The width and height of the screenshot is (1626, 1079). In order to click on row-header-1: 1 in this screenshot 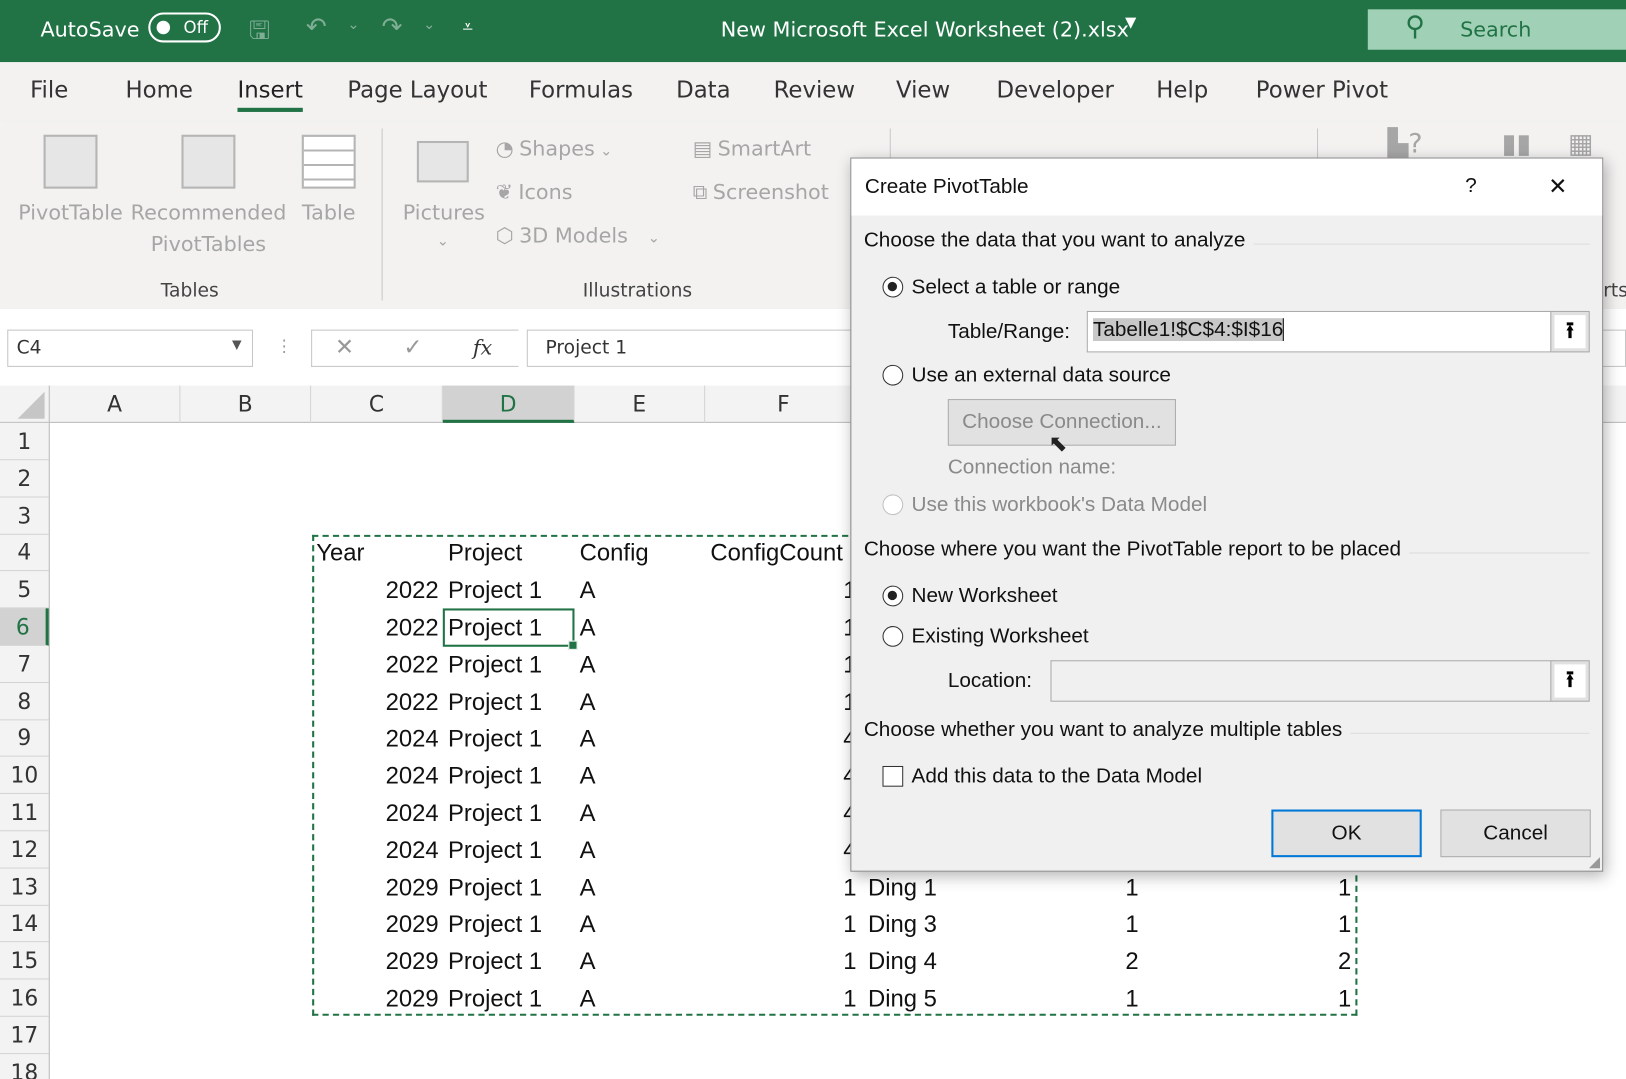, I will do `click(24, 442)`.